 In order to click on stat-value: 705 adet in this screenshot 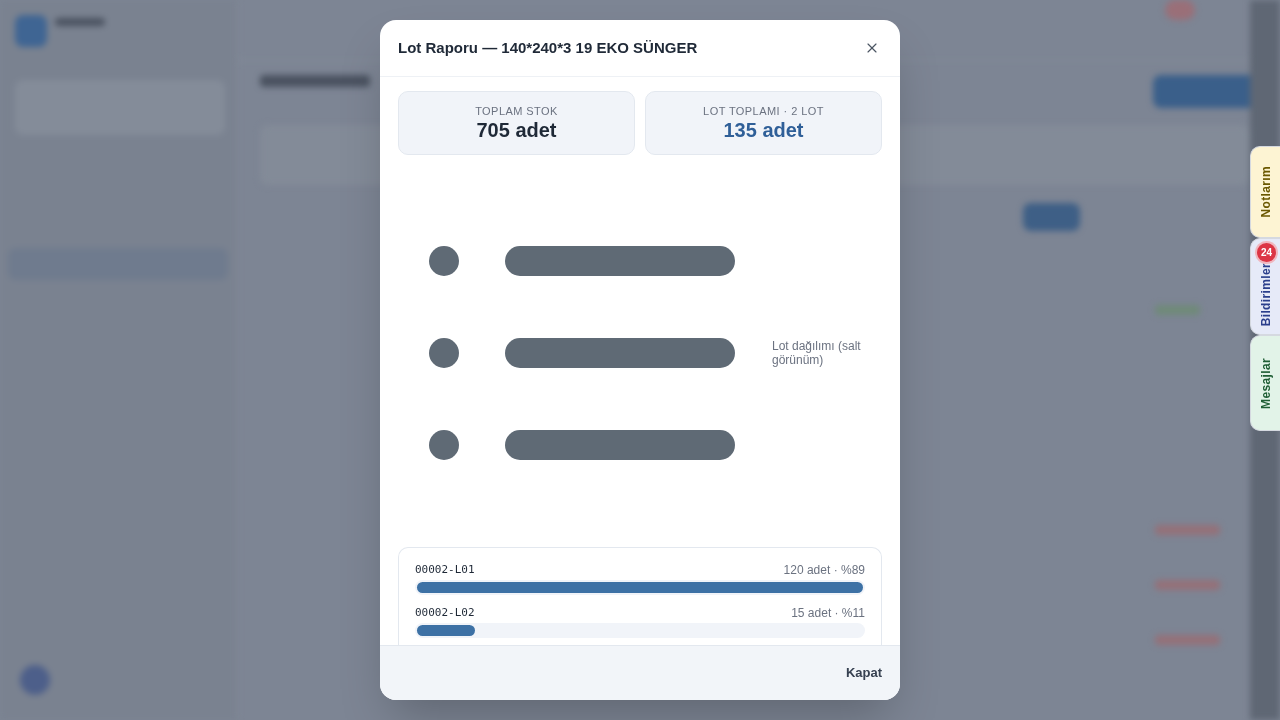, I will do `click(516, 130)`.